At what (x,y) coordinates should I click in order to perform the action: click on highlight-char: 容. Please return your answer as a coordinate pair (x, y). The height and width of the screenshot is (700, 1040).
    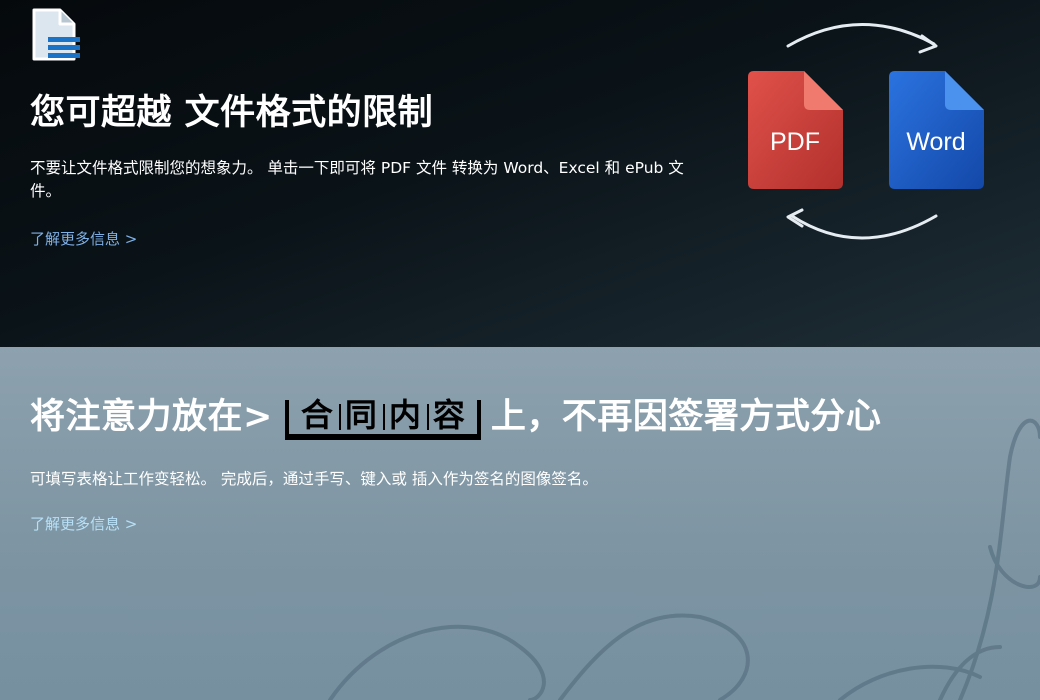
    Looking at the image, I should click on (448, 413).